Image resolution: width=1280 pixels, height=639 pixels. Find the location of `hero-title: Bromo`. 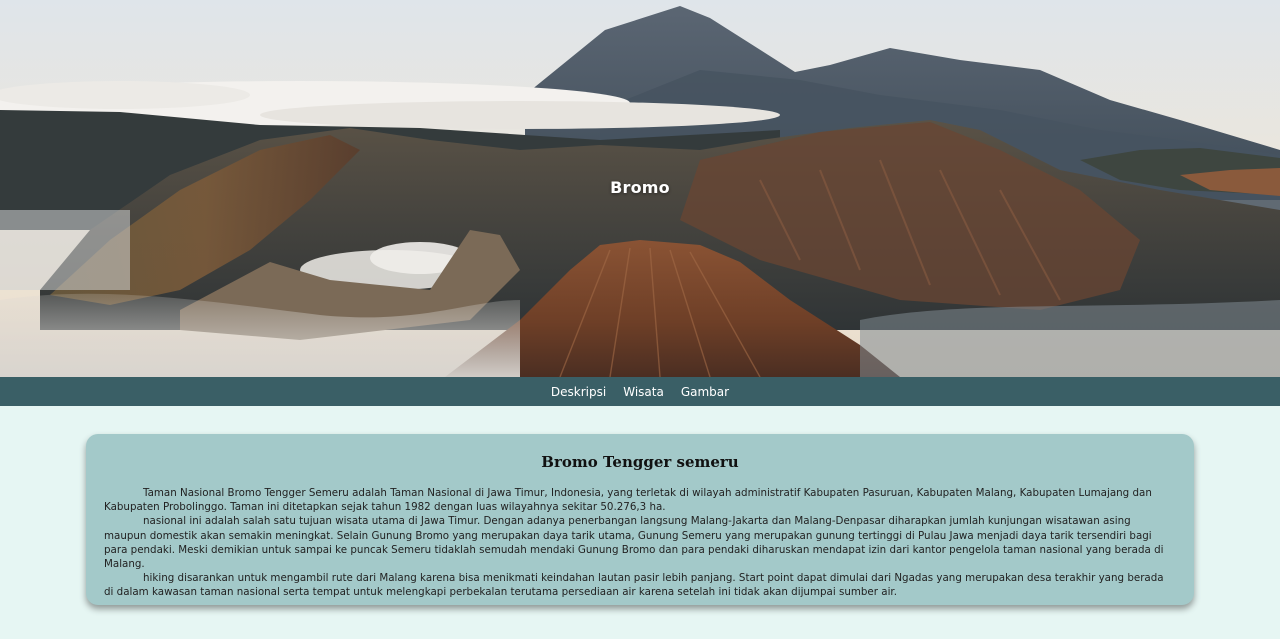

hero-title: Bromo is located at coordinates (640, 187).